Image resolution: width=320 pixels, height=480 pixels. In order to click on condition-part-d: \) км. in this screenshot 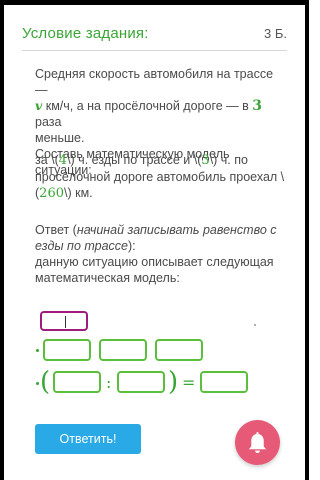, I will do `click(78, 193)`.